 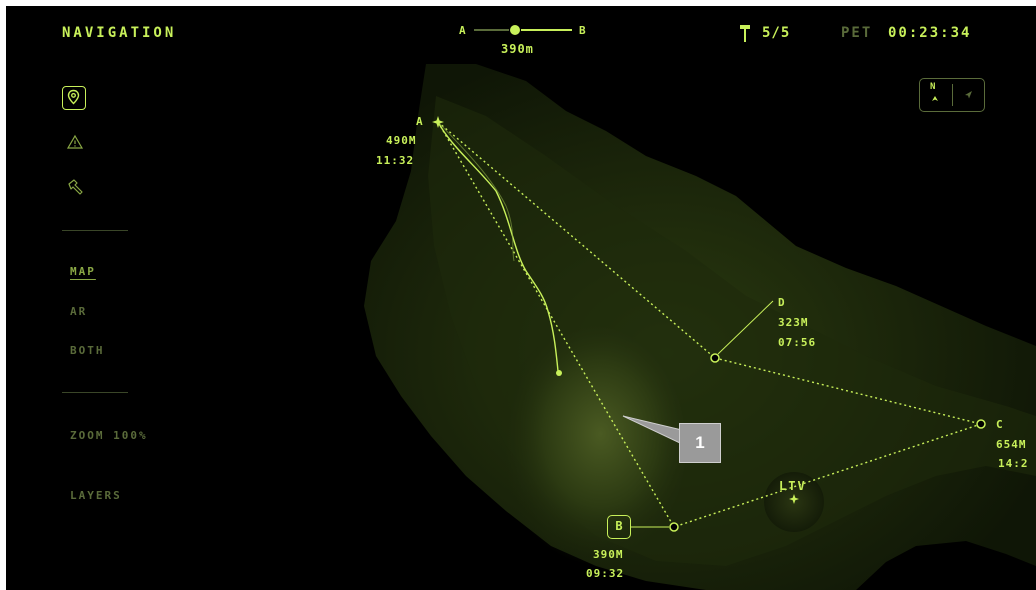 I want to click on hazard-tool-button, so click(x=75, y=144).